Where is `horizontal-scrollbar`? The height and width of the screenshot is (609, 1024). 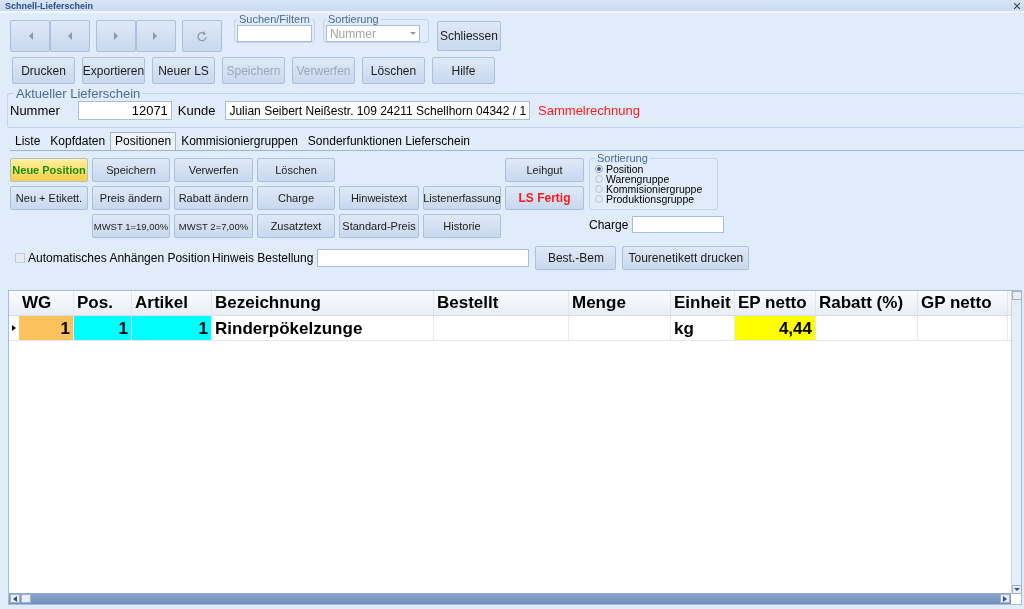 horizontal-scrollbar is located at coordinates (510, 598).